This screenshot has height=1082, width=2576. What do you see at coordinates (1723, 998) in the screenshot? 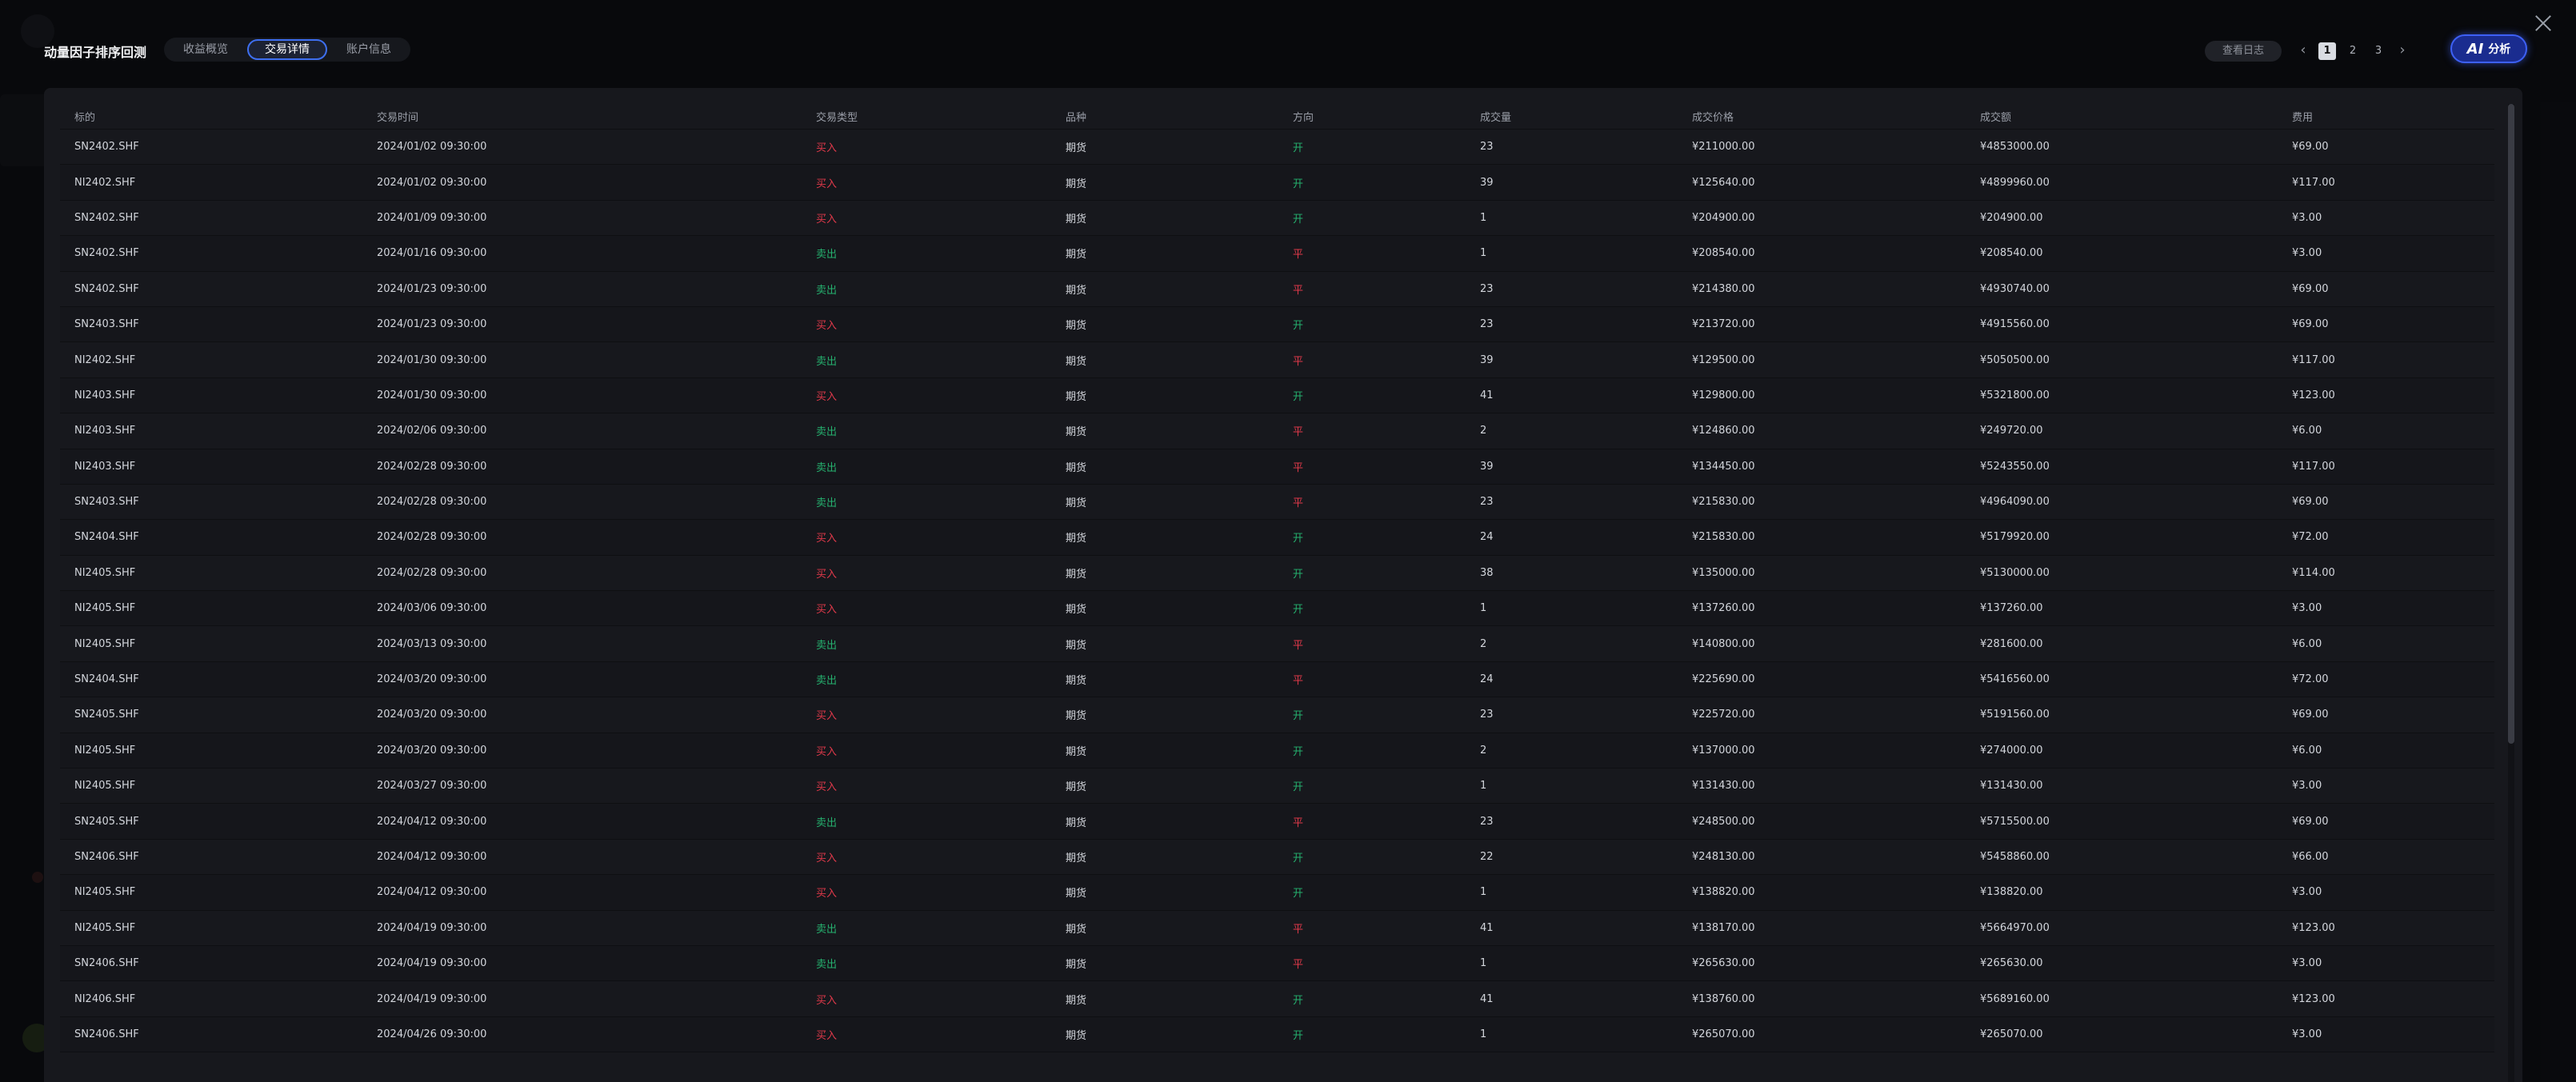
I see `cell-price: ¥138760.00` at bounding box center [1723, 998].